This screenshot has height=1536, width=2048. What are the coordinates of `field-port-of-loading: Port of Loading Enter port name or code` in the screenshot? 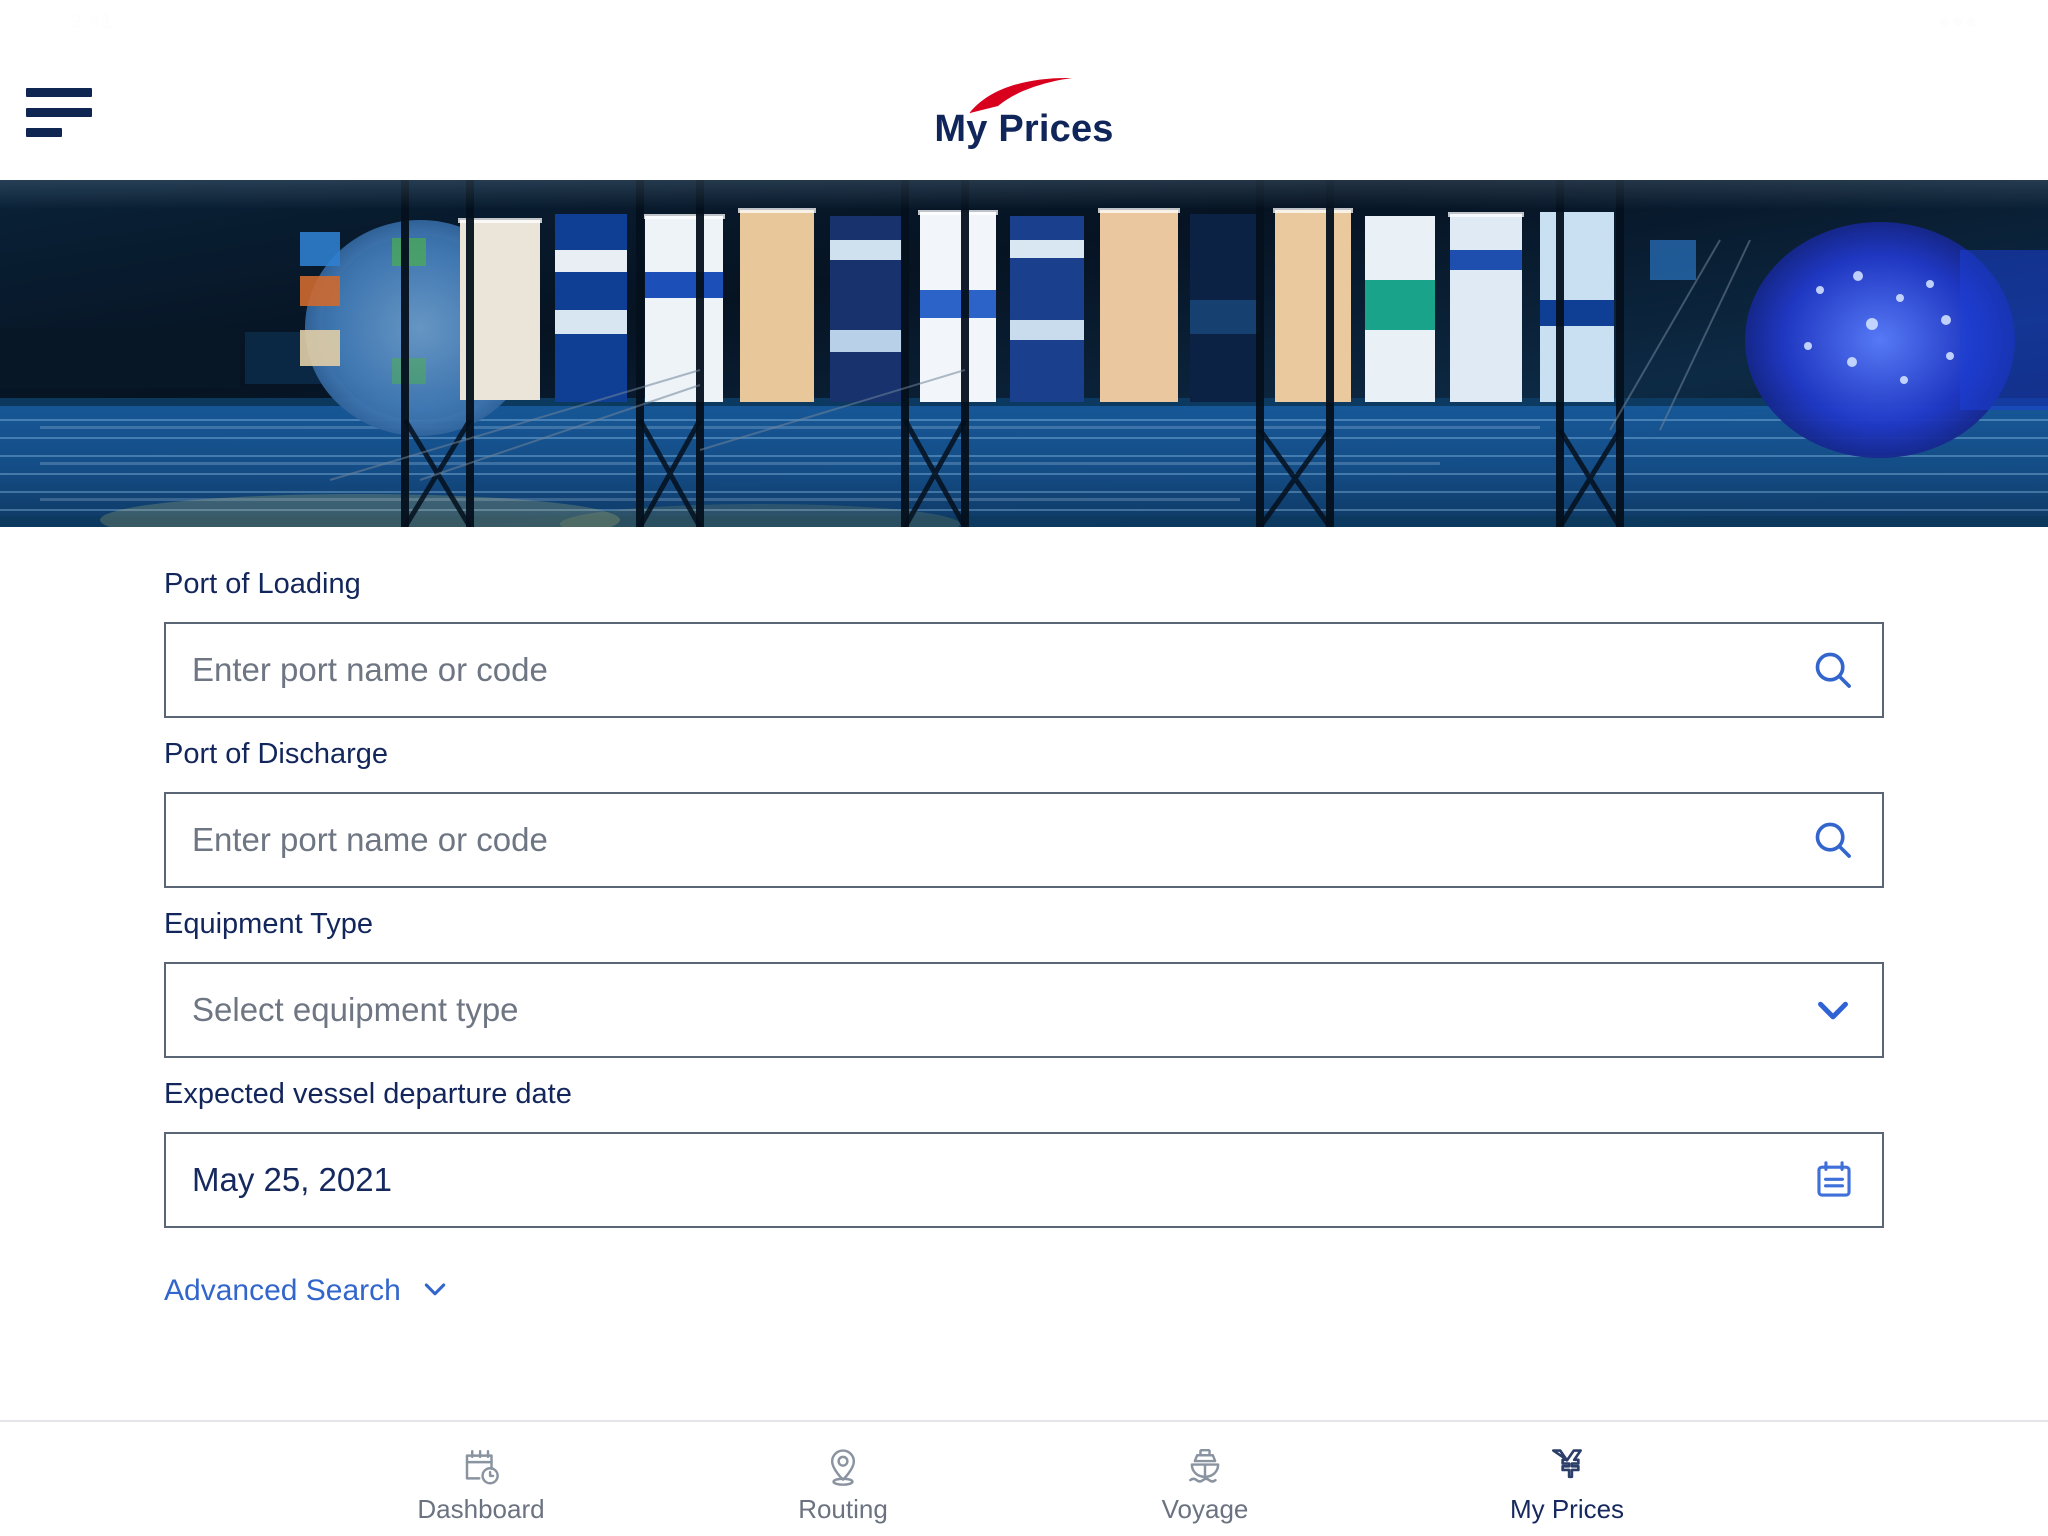 It's located at (1024, 643).